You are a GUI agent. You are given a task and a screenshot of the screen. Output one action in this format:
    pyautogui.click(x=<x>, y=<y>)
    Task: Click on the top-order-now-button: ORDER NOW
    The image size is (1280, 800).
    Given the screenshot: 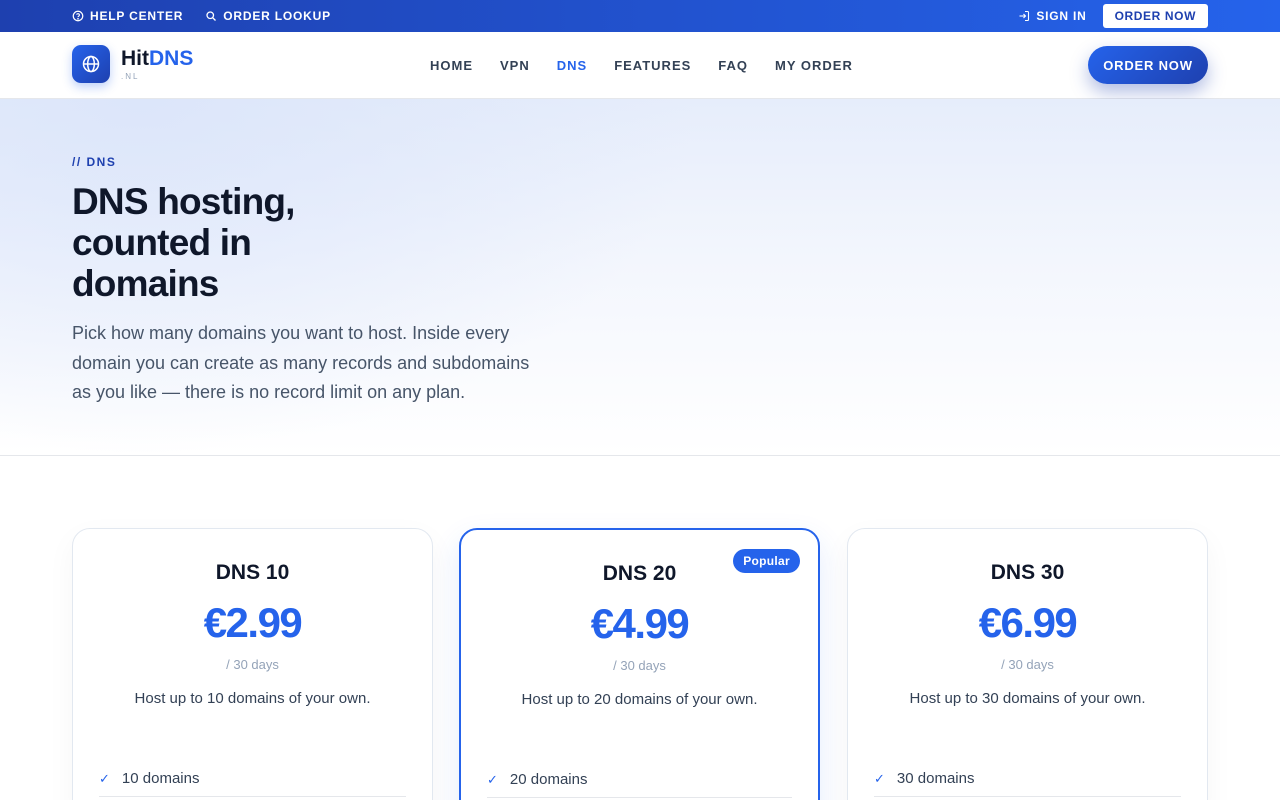 What is the action you would take?
    pyautogui.click(x=1155, y=16)
    